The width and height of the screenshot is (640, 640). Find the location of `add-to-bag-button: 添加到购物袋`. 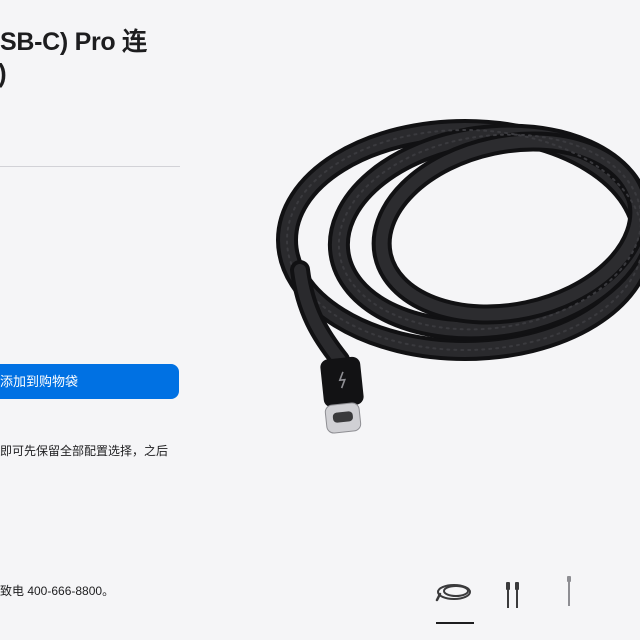

add-to-bag-button: 添加到购物袋 is located at coordinates (89, 381).